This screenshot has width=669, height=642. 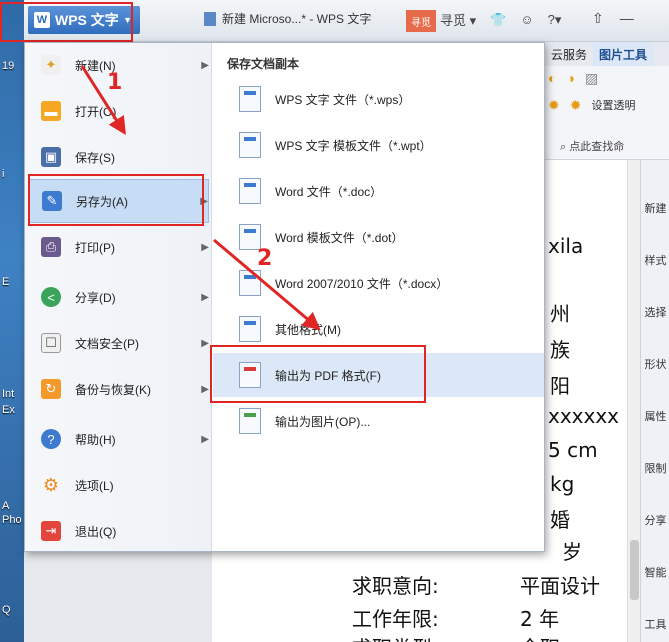 What do you see at coordinates (263, 64) in the screenshot?
I see `submenu-header: 保存文档副本` at bounding box center [263, 64].